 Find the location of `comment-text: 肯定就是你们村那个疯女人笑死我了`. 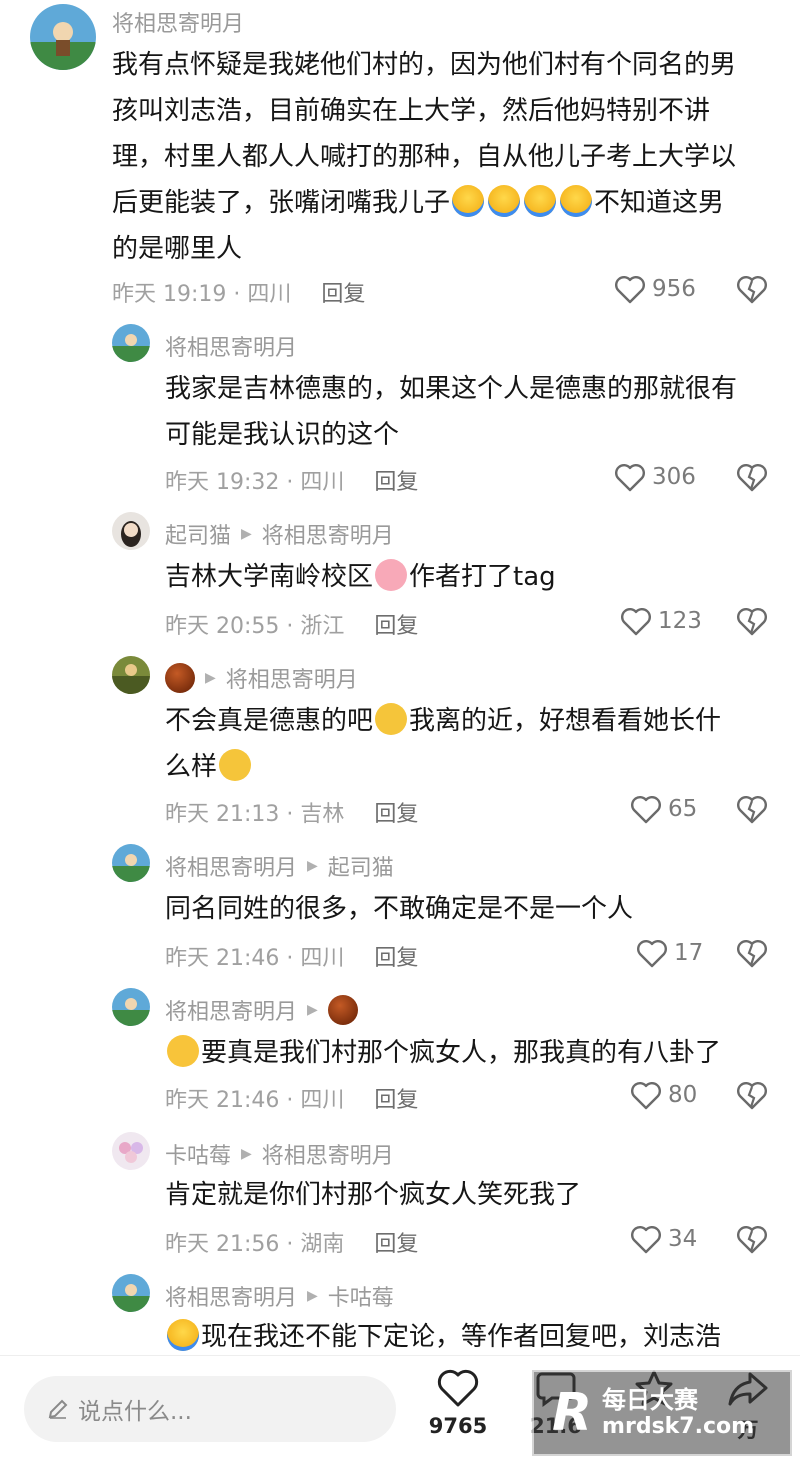

comment-text: 肯定就是你们村那个疯女人笑死我了 is located at coordinates (470, 1195).